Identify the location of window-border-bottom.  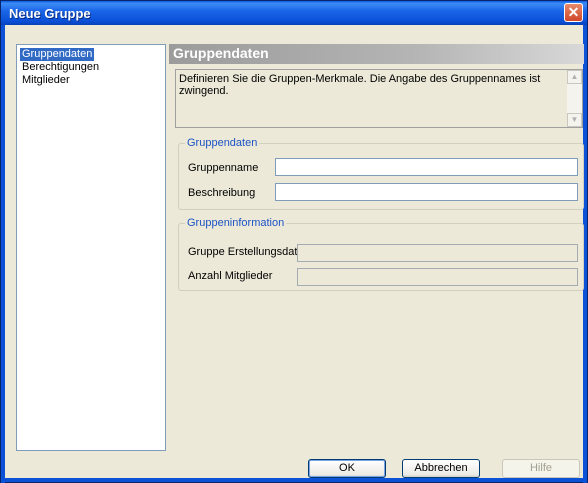
(294, 480).